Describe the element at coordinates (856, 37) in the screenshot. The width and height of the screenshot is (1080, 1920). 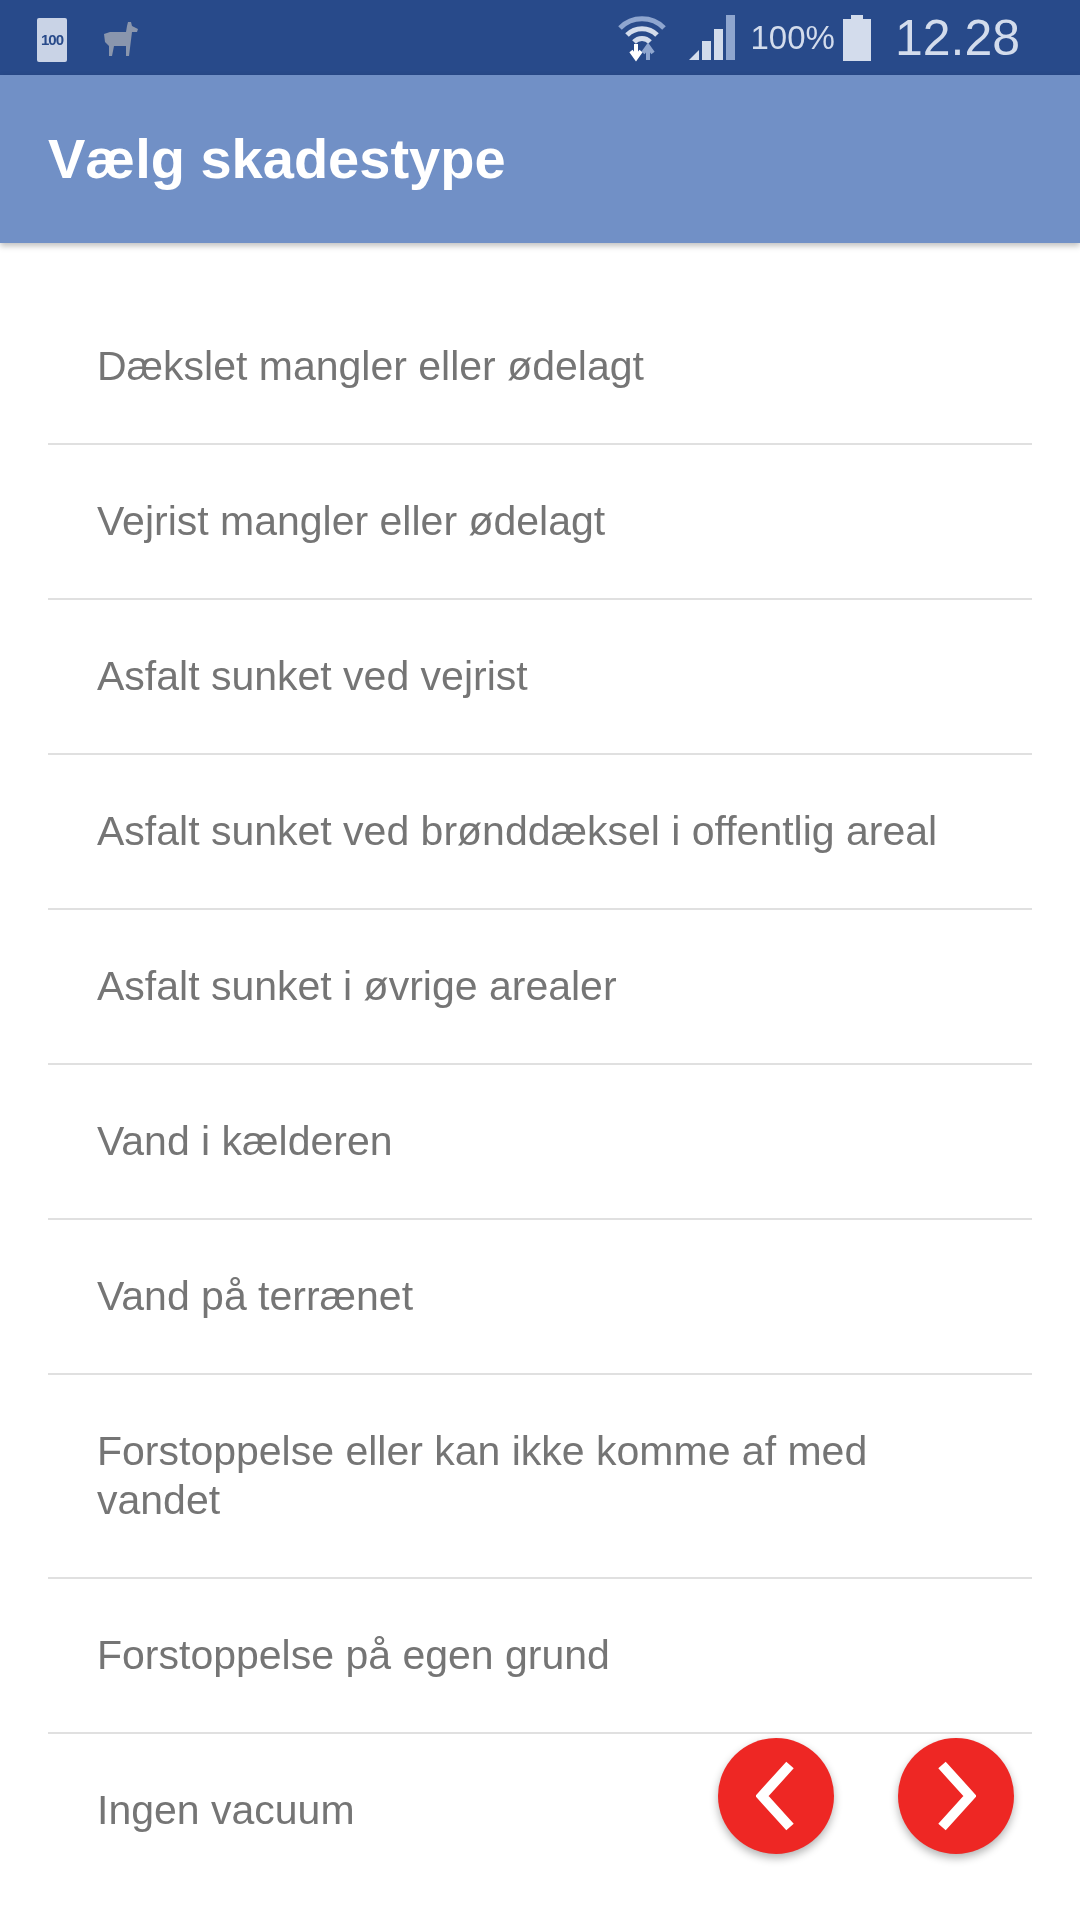
I see `battery-icon` at that location.